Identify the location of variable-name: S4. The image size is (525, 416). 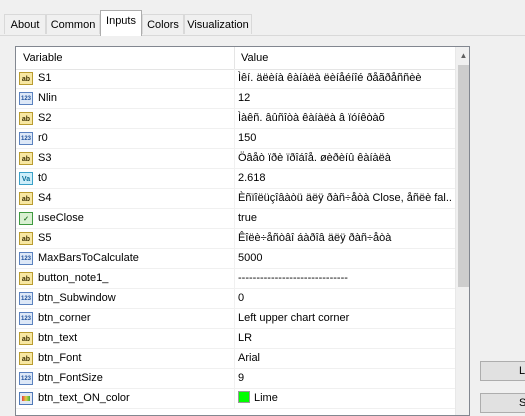
(45, 198).